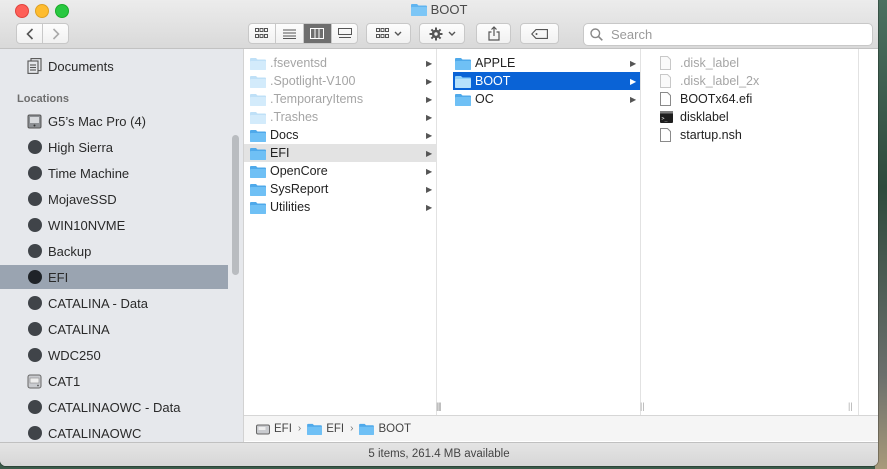 This screenshot has width=887, height=469. I want to click on back-button, so click(30, 33).